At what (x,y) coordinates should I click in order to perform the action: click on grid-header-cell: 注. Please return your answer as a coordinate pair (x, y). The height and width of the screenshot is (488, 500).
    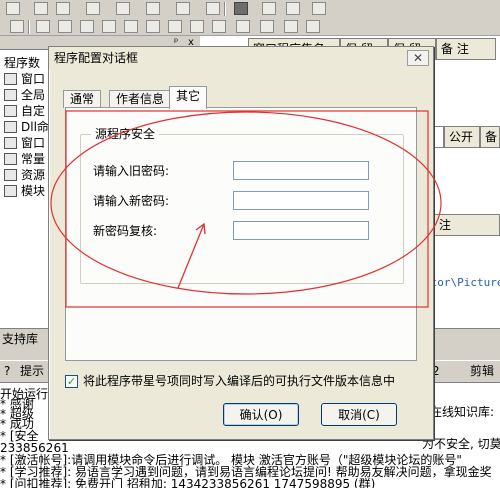
    Looking at the image, I should click on (467, 225).